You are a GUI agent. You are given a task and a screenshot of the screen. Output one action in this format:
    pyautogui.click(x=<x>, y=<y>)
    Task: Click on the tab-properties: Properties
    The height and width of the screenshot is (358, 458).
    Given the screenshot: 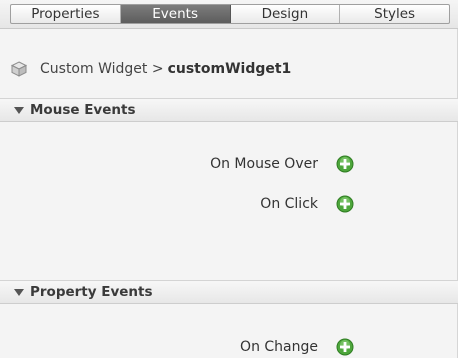 What is the action you would take?
    pyautogui.click(x=66, y=14)
    